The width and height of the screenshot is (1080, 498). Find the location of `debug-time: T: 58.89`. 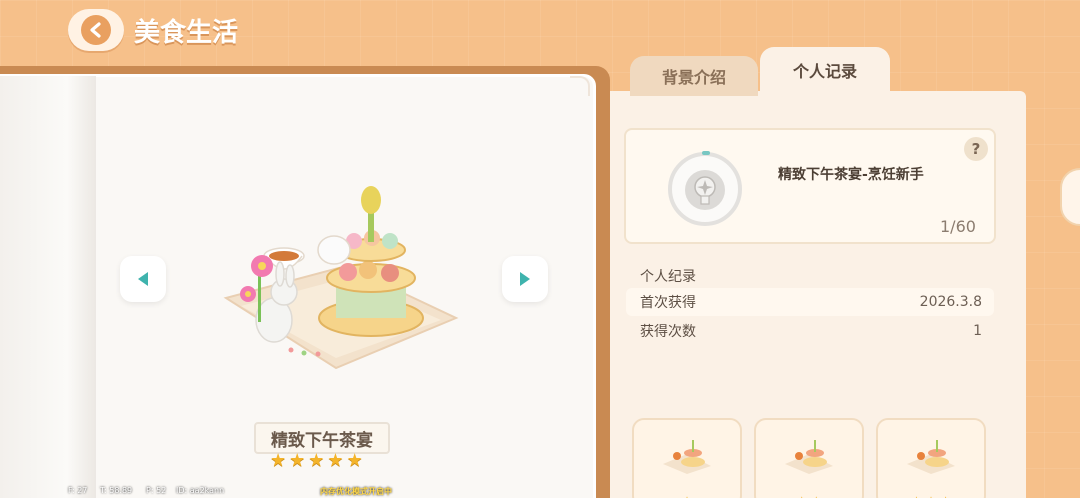

debug-time: T: 58.89 is located at coordinates (116, 490).